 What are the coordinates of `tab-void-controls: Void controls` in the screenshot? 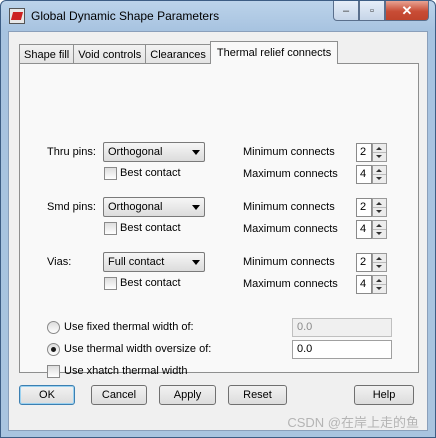 It's located at (110, 54).